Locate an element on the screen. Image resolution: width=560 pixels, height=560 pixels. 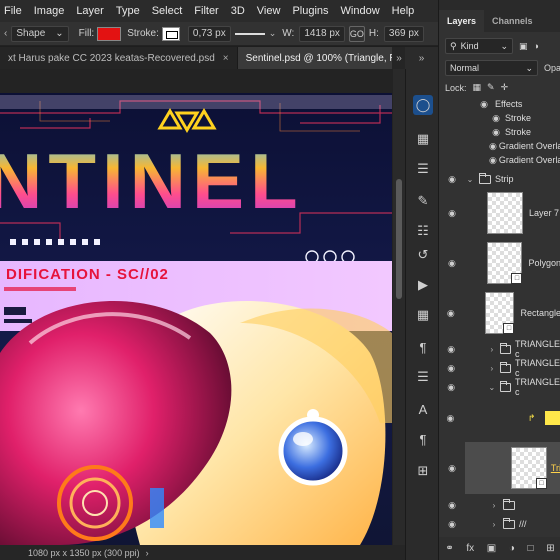
type-tool-icon: A is located at coordinates (423, 409).